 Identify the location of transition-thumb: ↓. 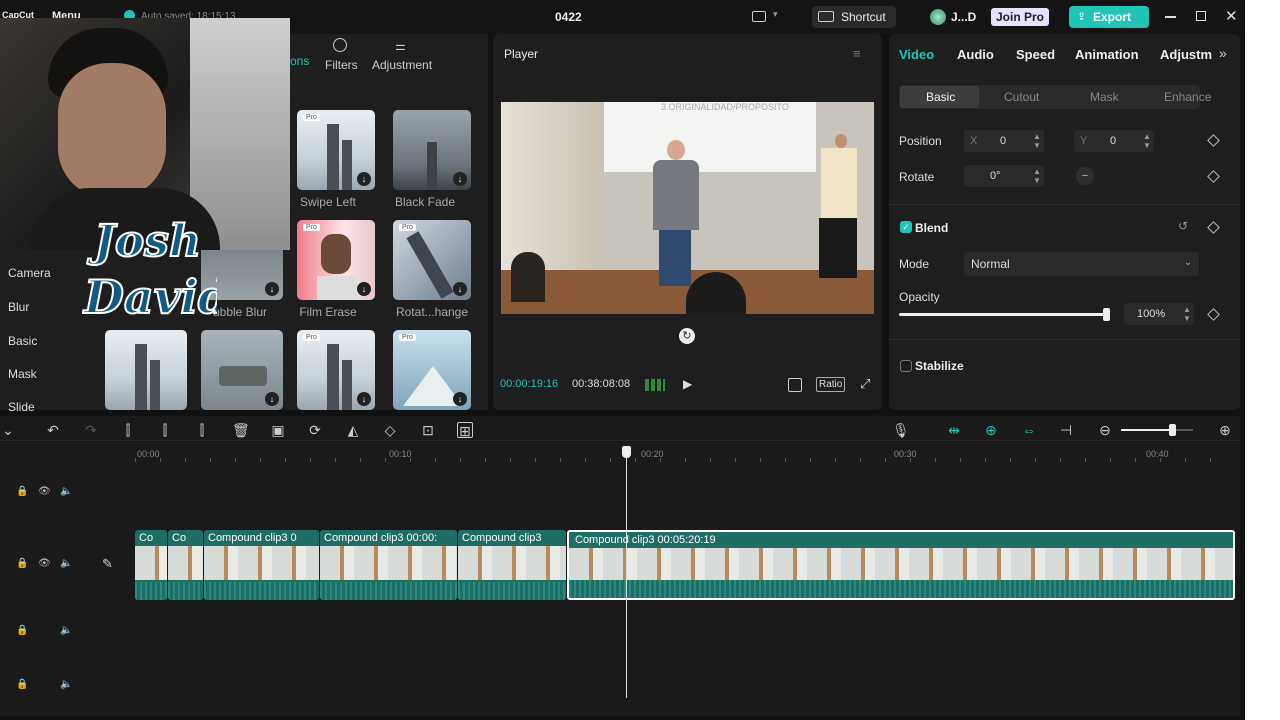
(242, 370).